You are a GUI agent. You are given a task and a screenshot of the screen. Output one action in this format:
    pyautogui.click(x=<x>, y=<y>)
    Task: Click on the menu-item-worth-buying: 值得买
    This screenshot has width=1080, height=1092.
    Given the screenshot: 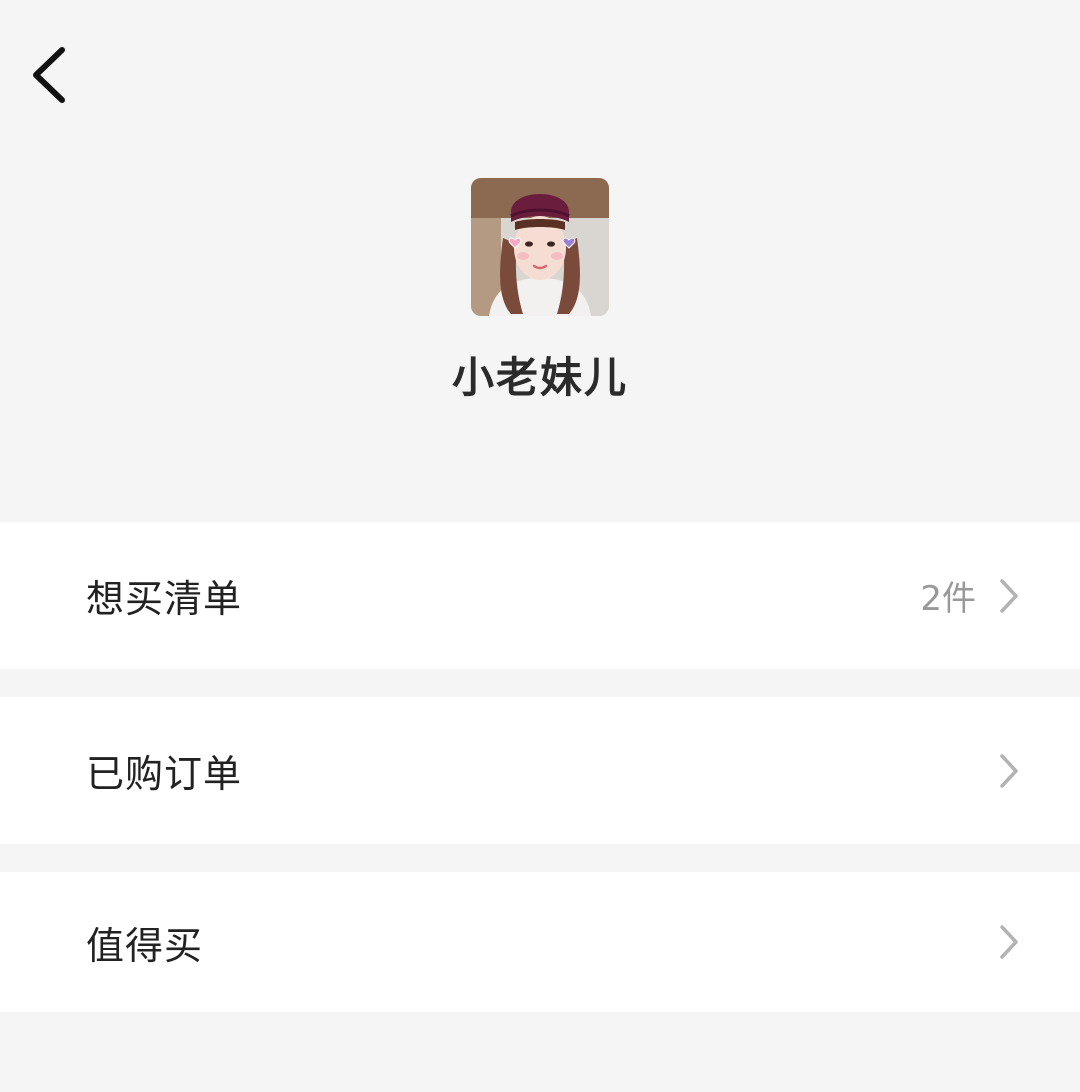 What is the action you would take?
    pyautogui.click(x=540, y=942)
    